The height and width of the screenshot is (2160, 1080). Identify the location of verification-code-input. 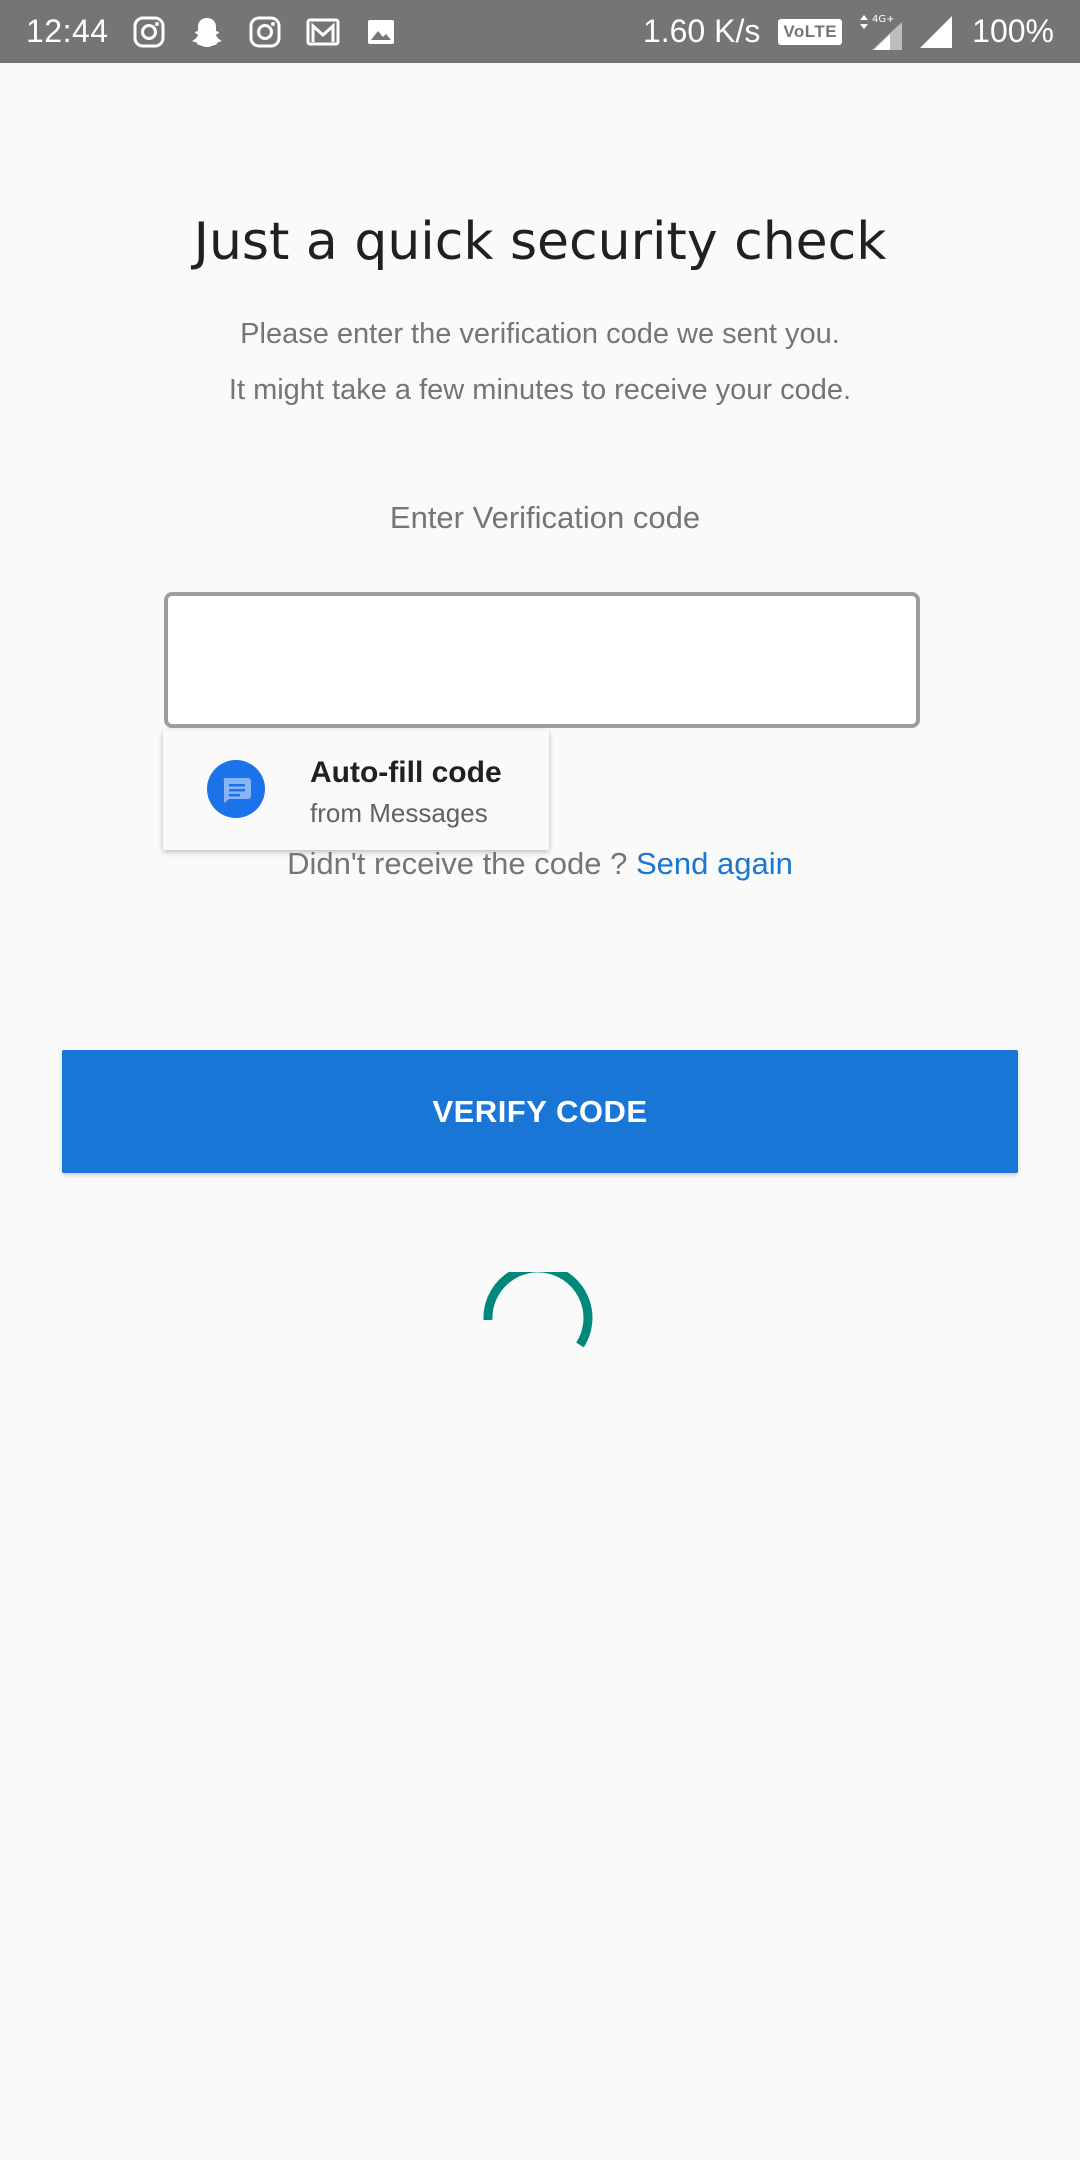
(542, 660).